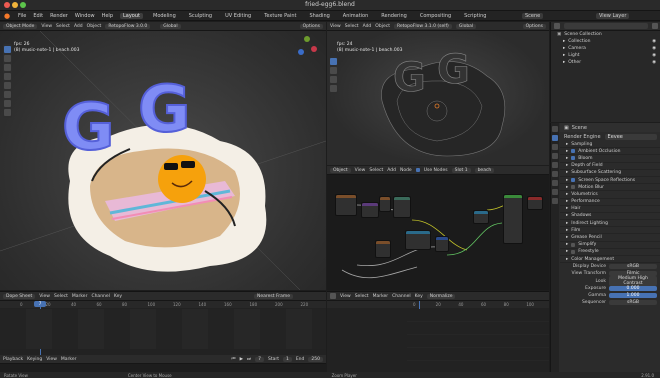  I want to click on material-slot-dropdown: Slot 1, so click(461, 170).